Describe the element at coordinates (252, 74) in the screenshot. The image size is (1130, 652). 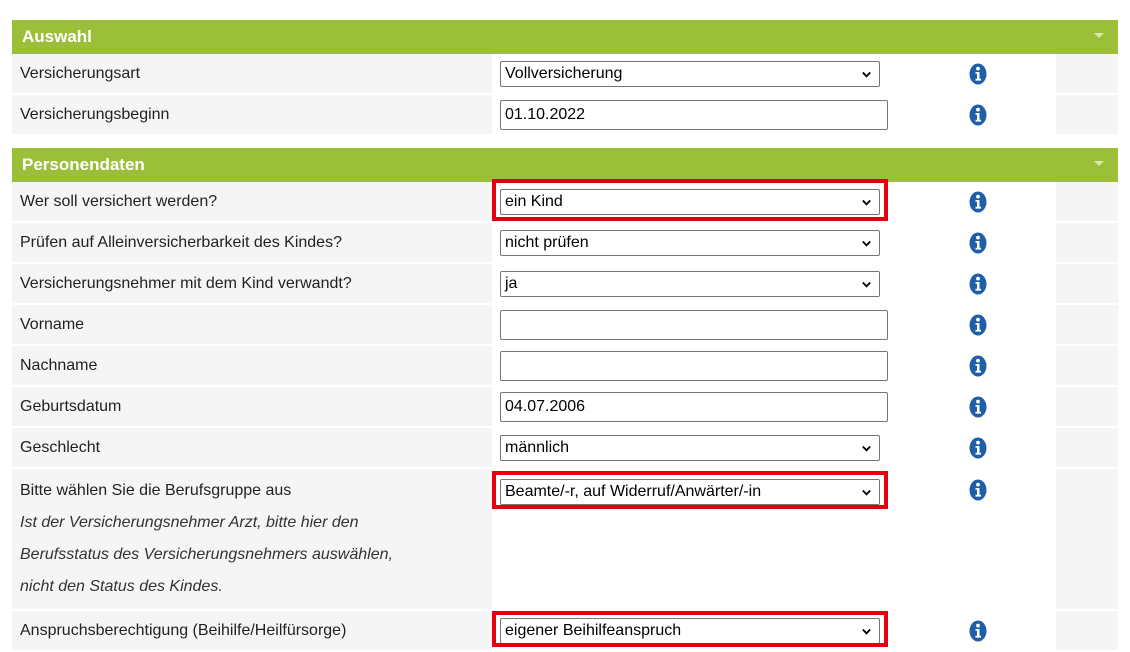
I see `field-label: Versicherungsart` at that location.